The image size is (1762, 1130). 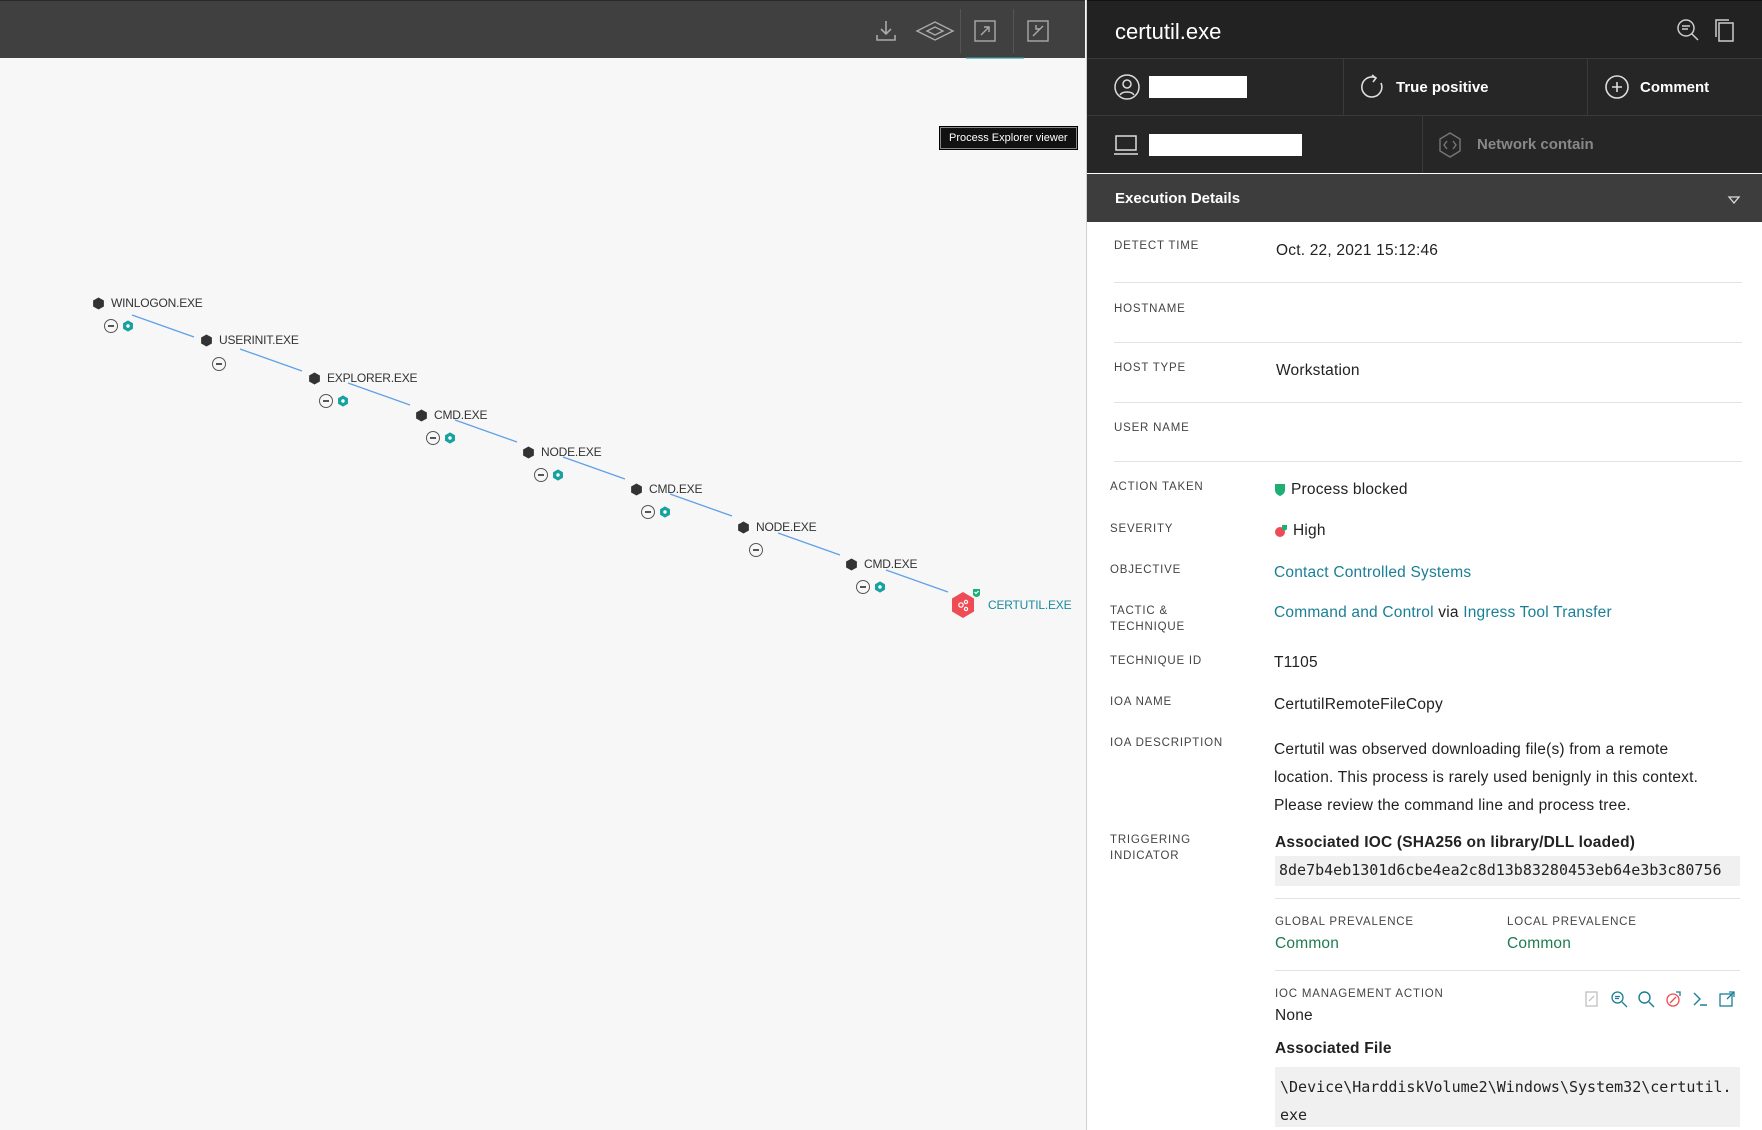 I want to click on process-label: USERINIT.EXE, so click(x=259, y=340).